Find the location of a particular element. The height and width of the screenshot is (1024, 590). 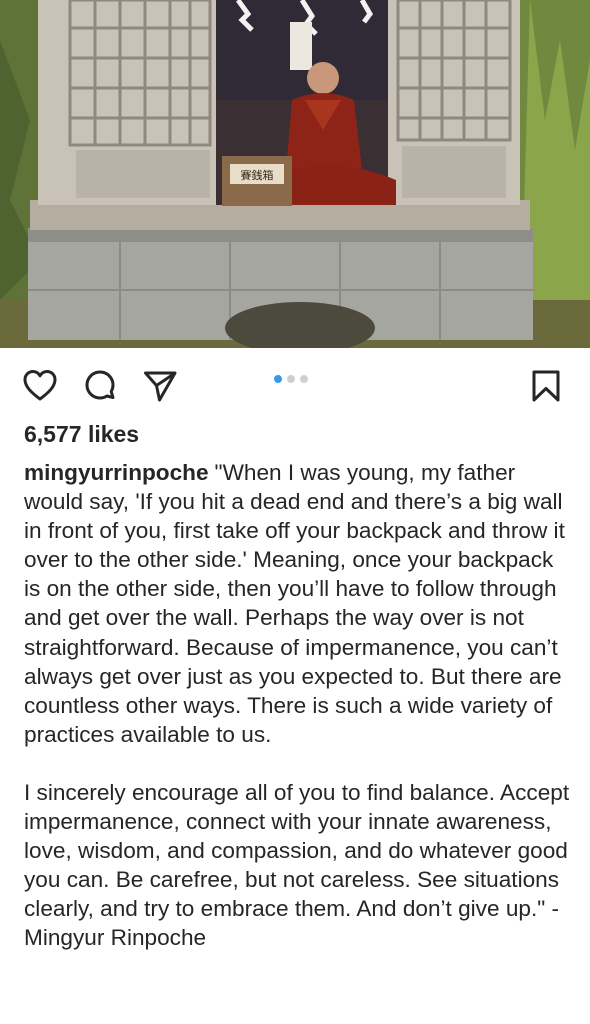

carousel-indicator is located at coordinates (291, 380).